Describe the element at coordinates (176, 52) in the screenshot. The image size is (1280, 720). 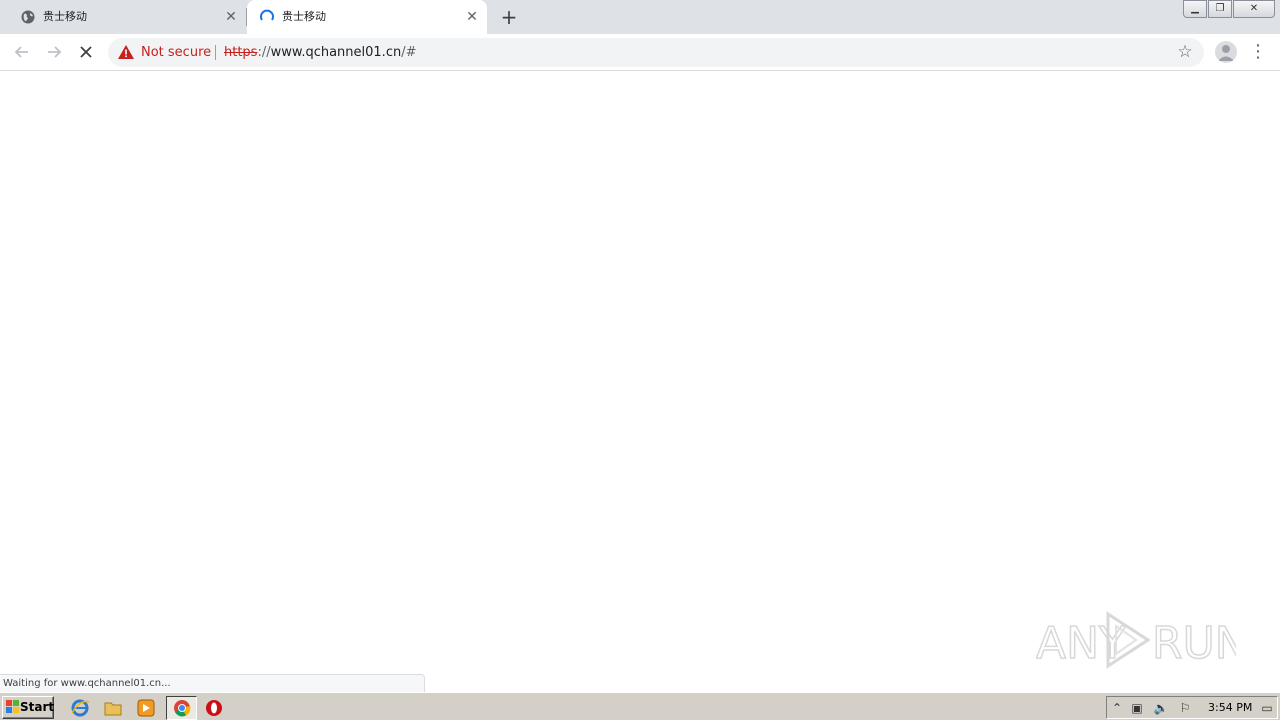
I see `not-secure-label: Not secure` at that location.